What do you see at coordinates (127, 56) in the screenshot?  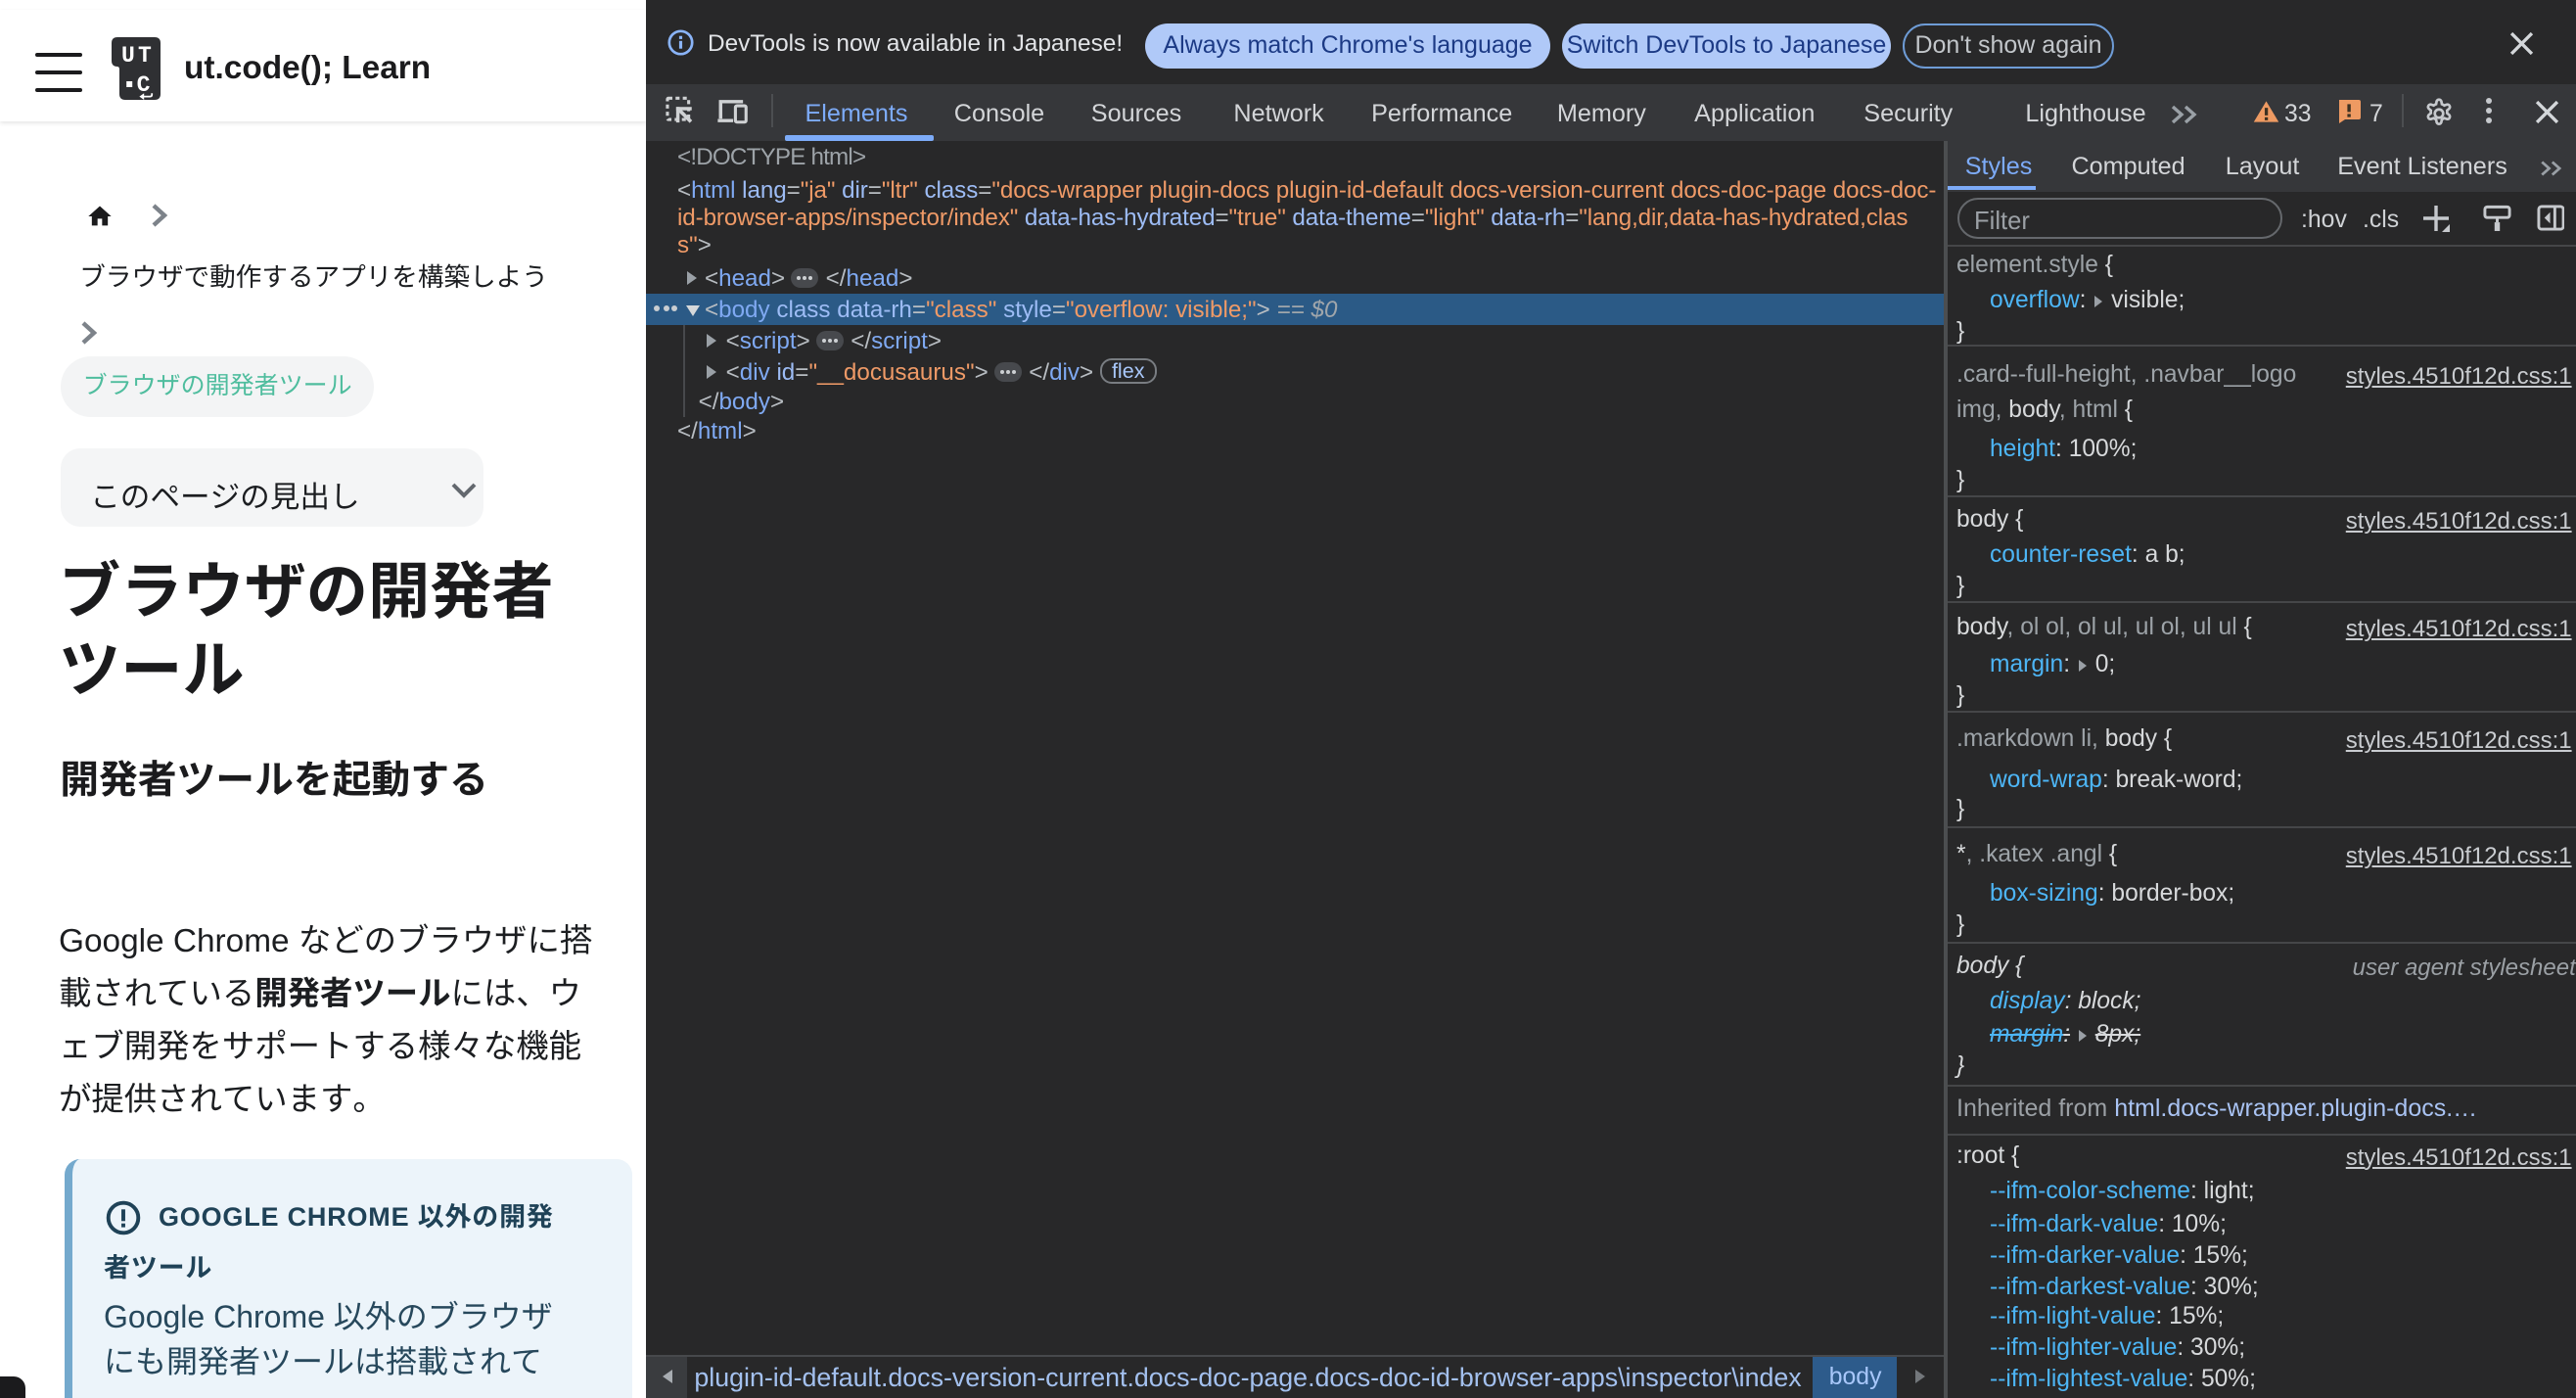 I see `svg-text: U` at bounding box center [127, 56].